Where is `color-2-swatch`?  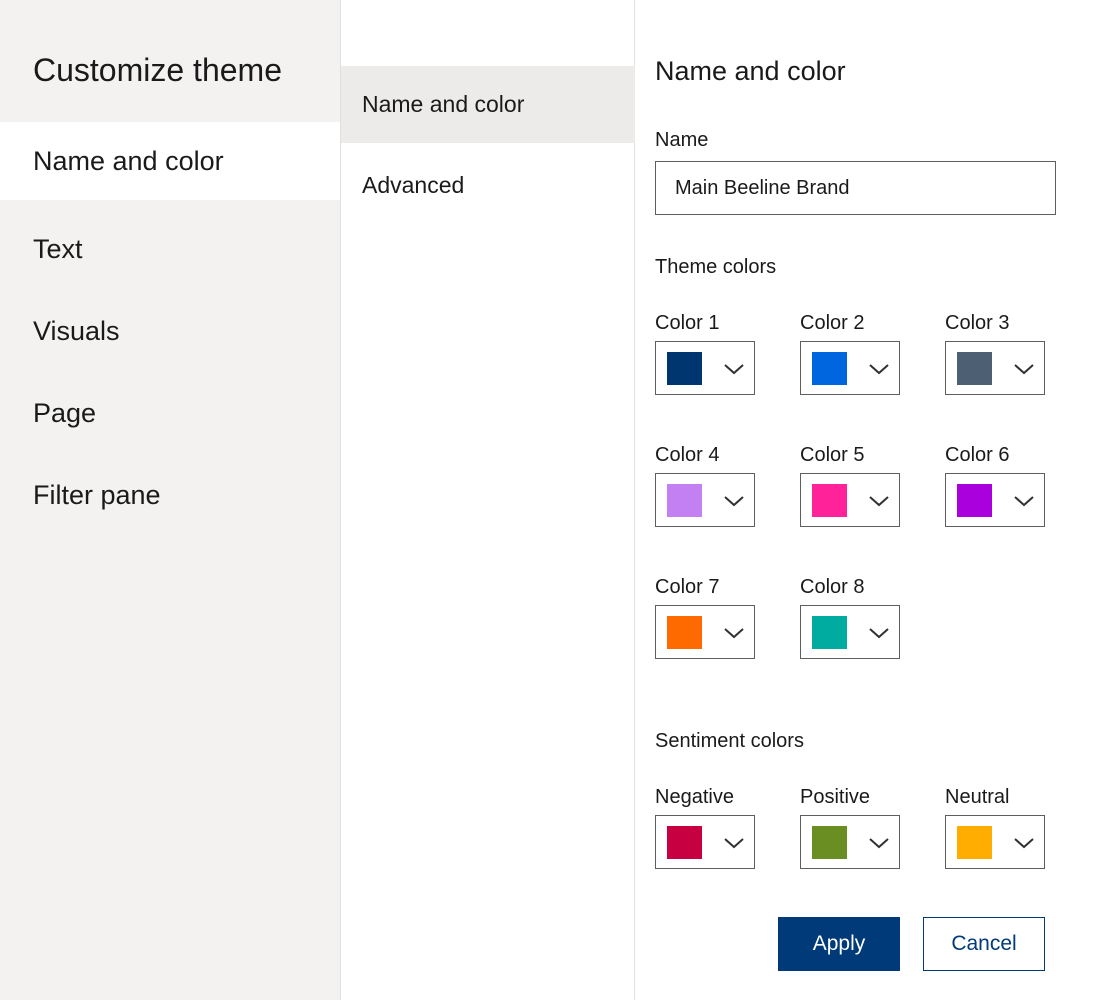
color-2-swatch is located at coordinates (829, 368).